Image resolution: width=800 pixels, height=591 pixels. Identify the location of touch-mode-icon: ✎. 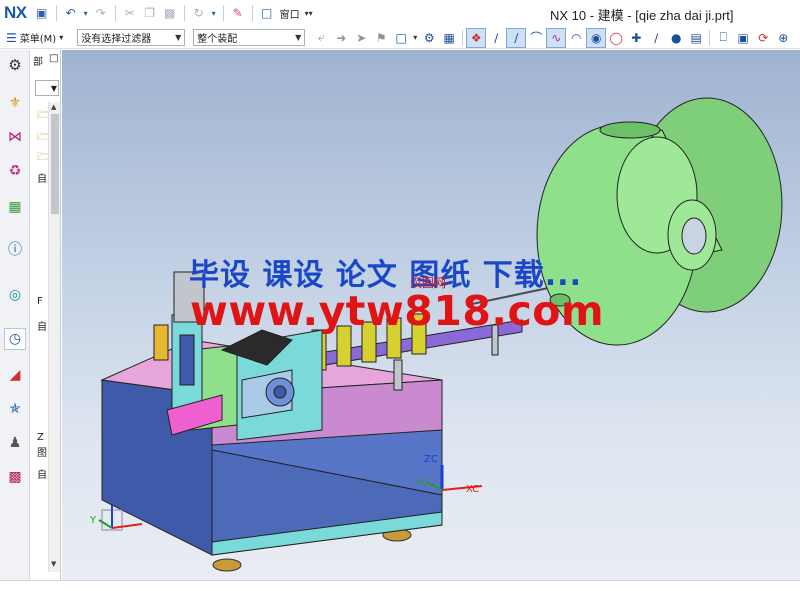
(238, 13).